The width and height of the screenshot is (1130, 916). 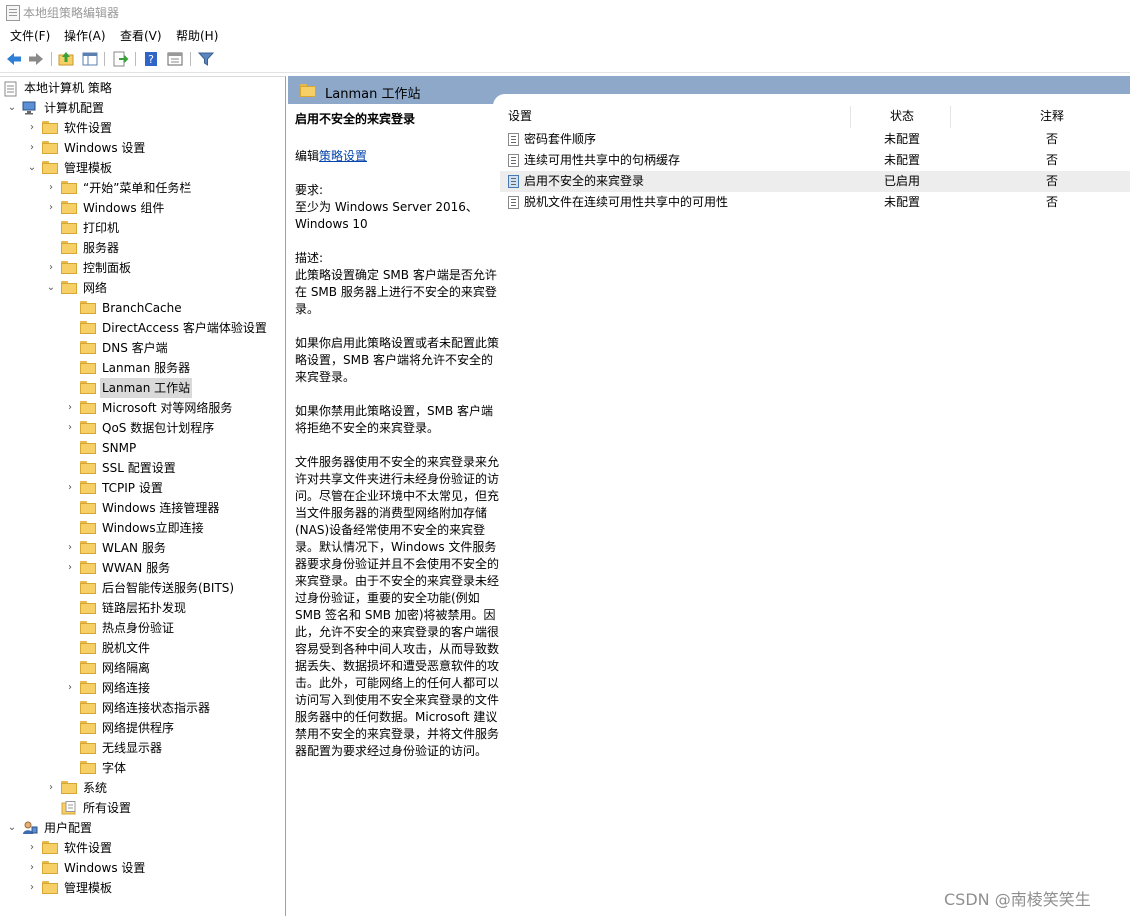 I want to click on tree-label: 软件设置, so click(x=88, y=128).